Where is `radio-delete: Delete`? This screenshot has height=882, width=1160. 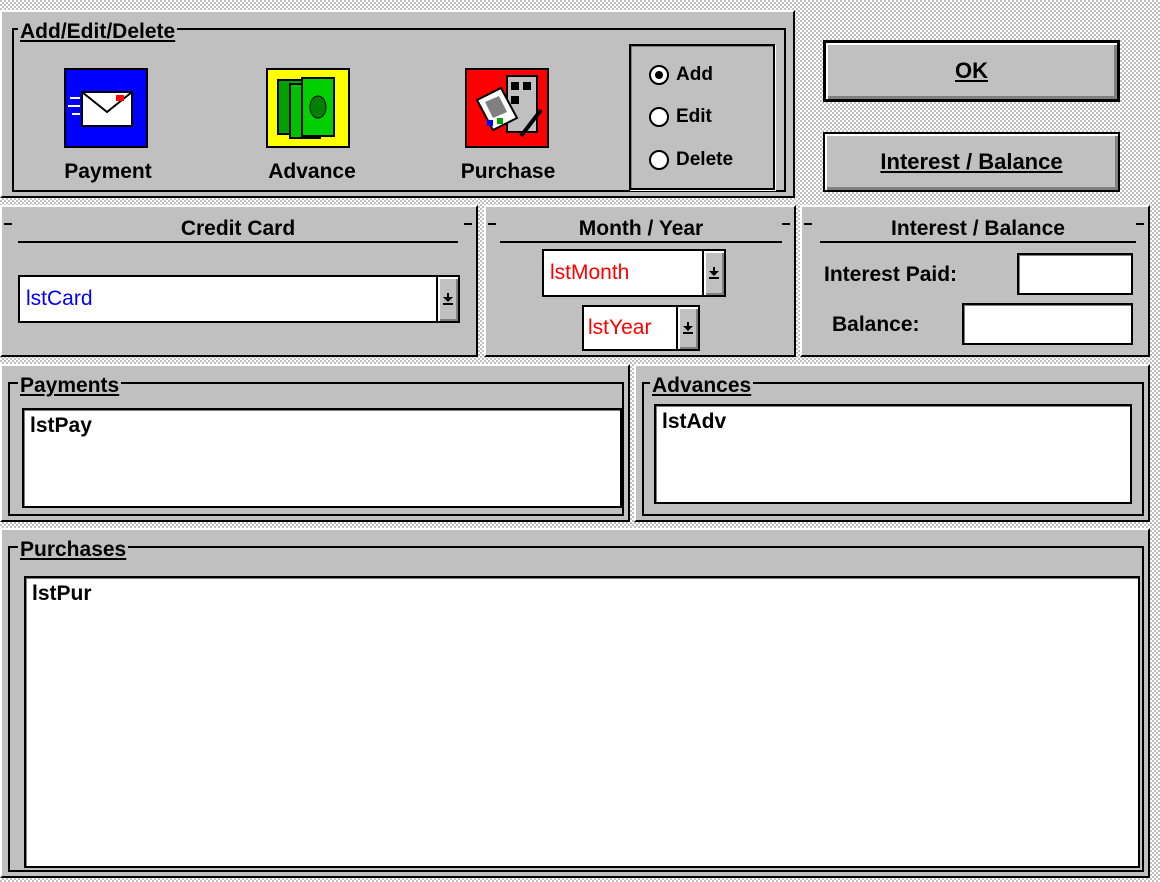
radio-delete: Delete is located at coordinates (691, 160).